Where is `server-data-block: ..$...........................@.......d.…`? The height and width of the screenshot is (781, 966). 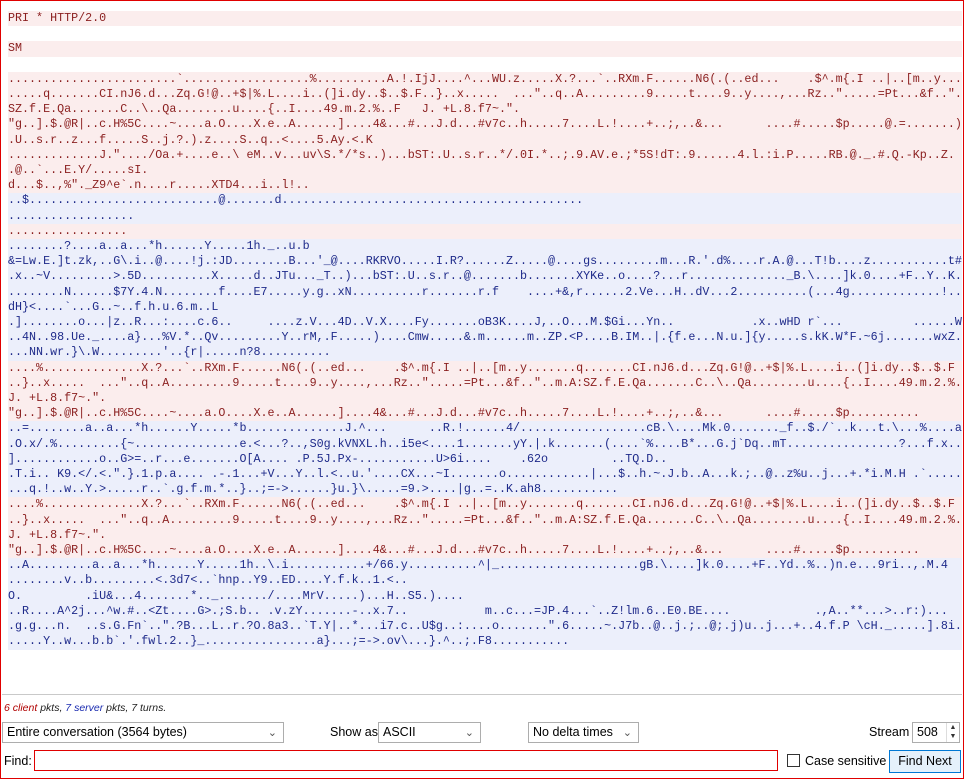
server-data-block: ..$...........................@.......d.… is located at coordinates (485, 208).